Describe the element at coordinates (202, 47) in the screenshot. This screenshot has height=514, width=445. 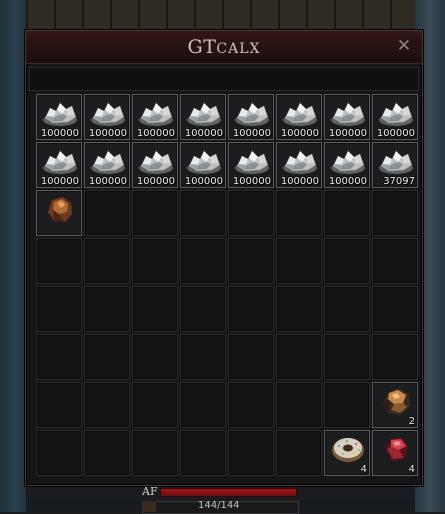
I see `window-title-main: GT` at that location.